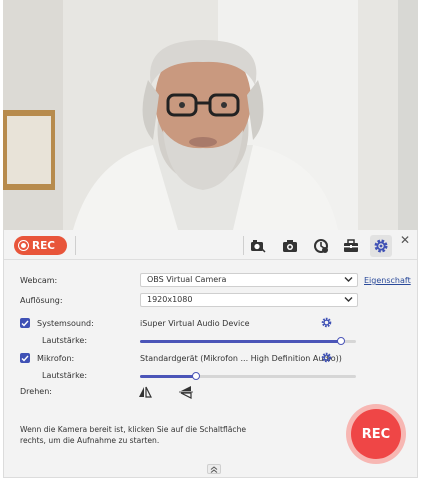  What do you see at coordinates (187, 279) in the screenshot?
I see `webcam-value: OBS Virtual Camera` at bounding box center [187, 279].